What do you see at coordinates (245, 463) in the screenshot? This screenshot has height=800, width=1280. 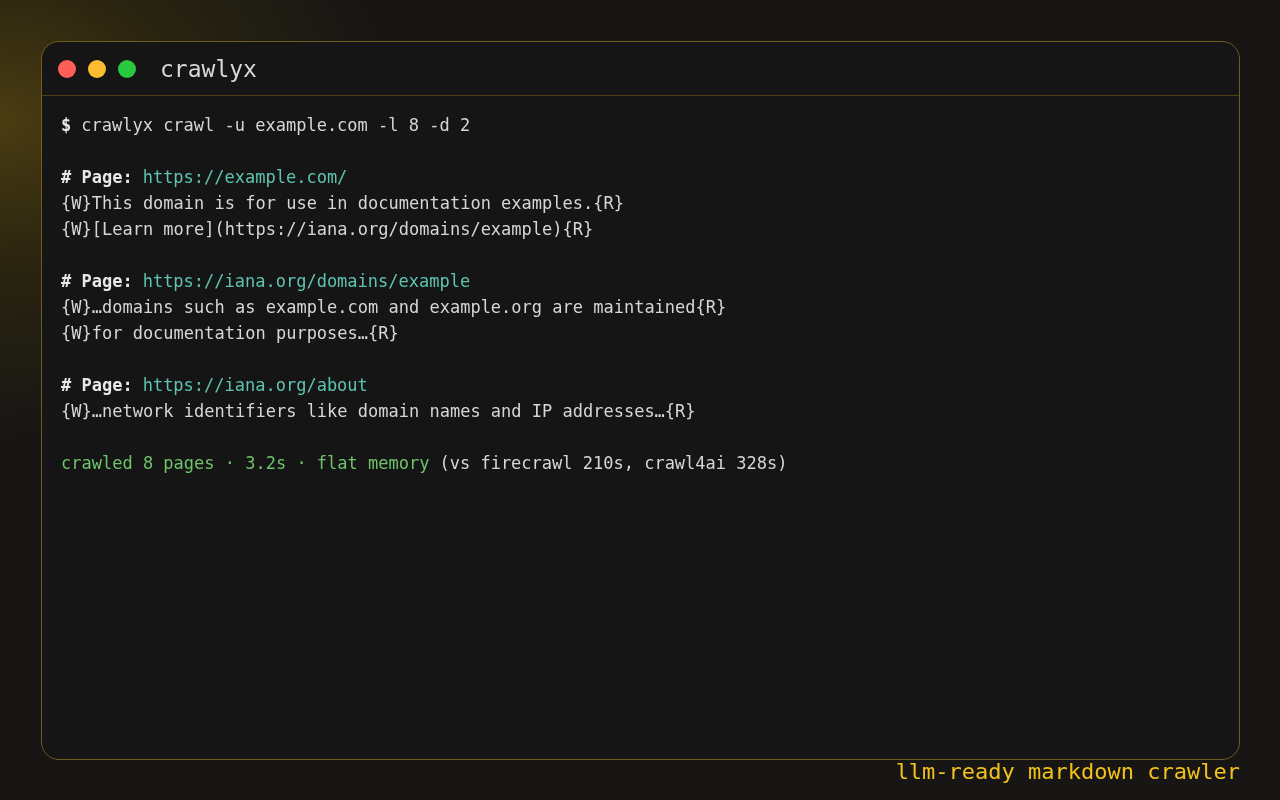 I see `summary-stats: crawled 8 pages · 3.2s · flat memory` at bounding box center [245, 463].